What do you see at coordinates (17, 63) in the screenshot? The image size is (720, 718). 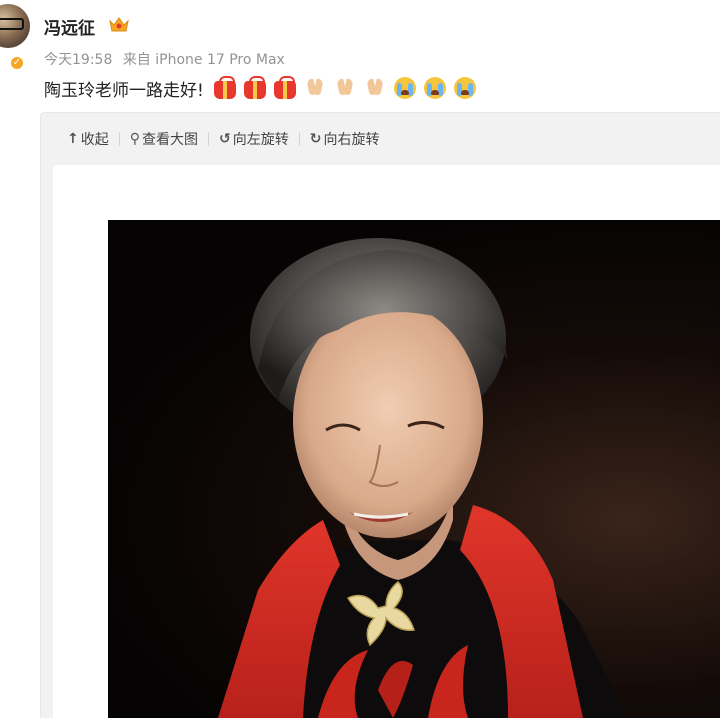 I see `verified-badge-icon: ✓` at bounding box center [17, 63].